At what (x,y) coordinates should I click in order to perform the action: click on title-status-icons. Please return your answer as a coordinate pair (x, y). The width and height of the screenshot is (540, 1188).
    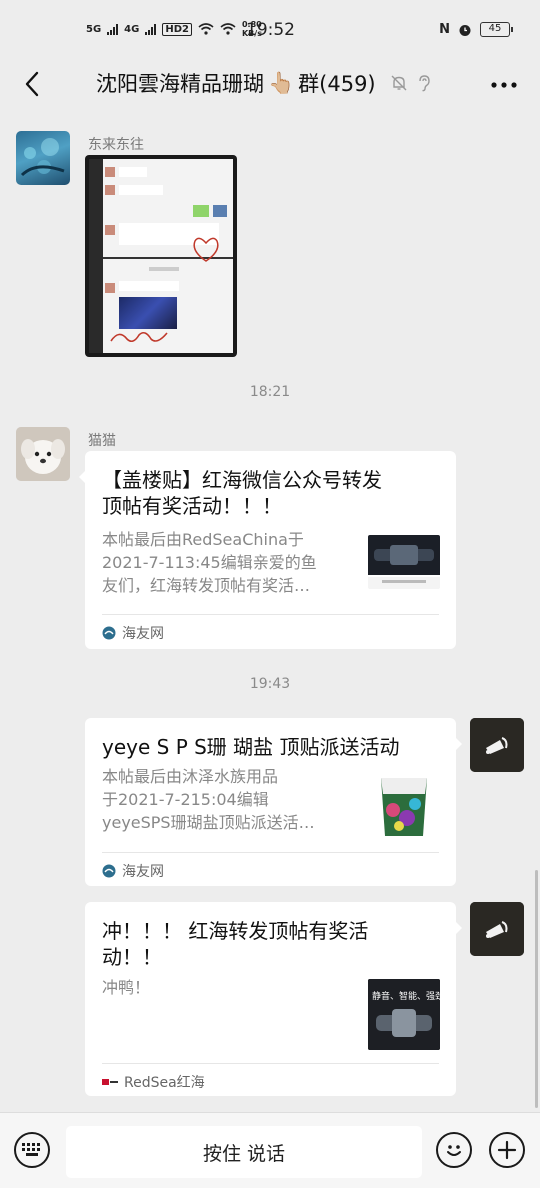
    Looking at the image, I should click on (411, 83).